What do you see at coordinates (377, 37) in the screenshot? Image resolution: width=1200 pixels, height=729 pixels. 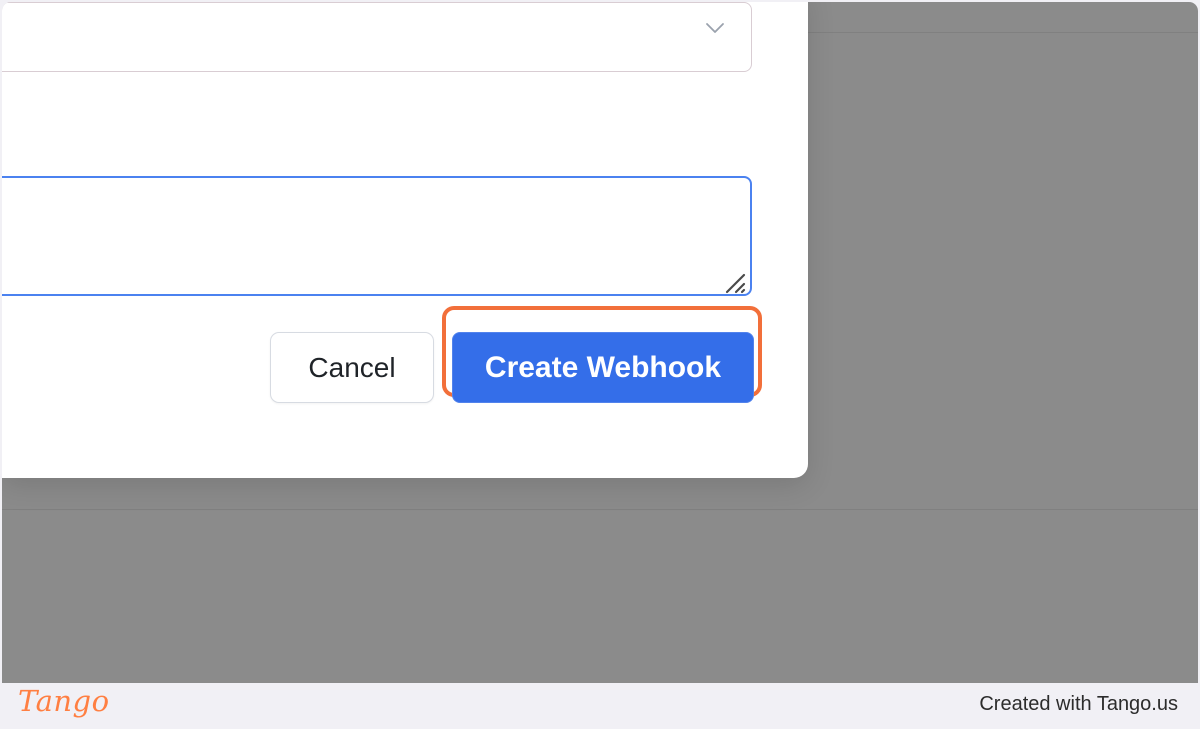 I see `webhook-select-field` at bounding box center [377, 37].